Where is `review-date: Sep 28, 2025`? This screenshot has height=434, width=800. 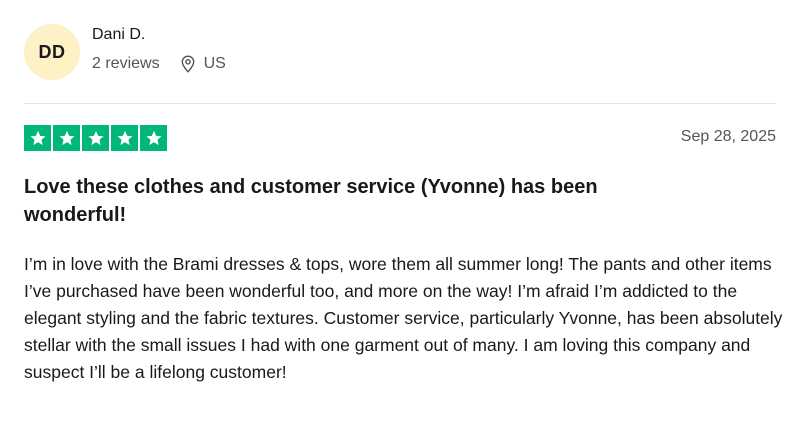
review-date: Sep 28, 2025 is located at coordinates (728, 136).